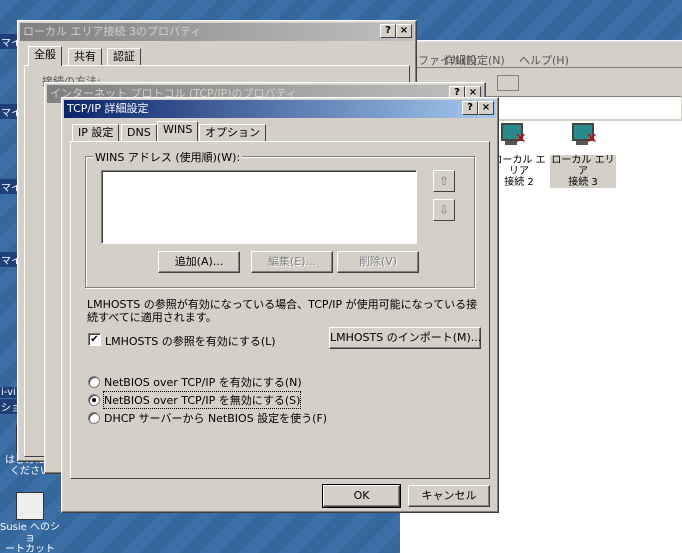  What do you see at coordinates (202, 400) in the screenshot?
I see `netbios-disable-label: NetBIOS over TCP/IP を無効にする(S)` at bounding box center [202, 400].